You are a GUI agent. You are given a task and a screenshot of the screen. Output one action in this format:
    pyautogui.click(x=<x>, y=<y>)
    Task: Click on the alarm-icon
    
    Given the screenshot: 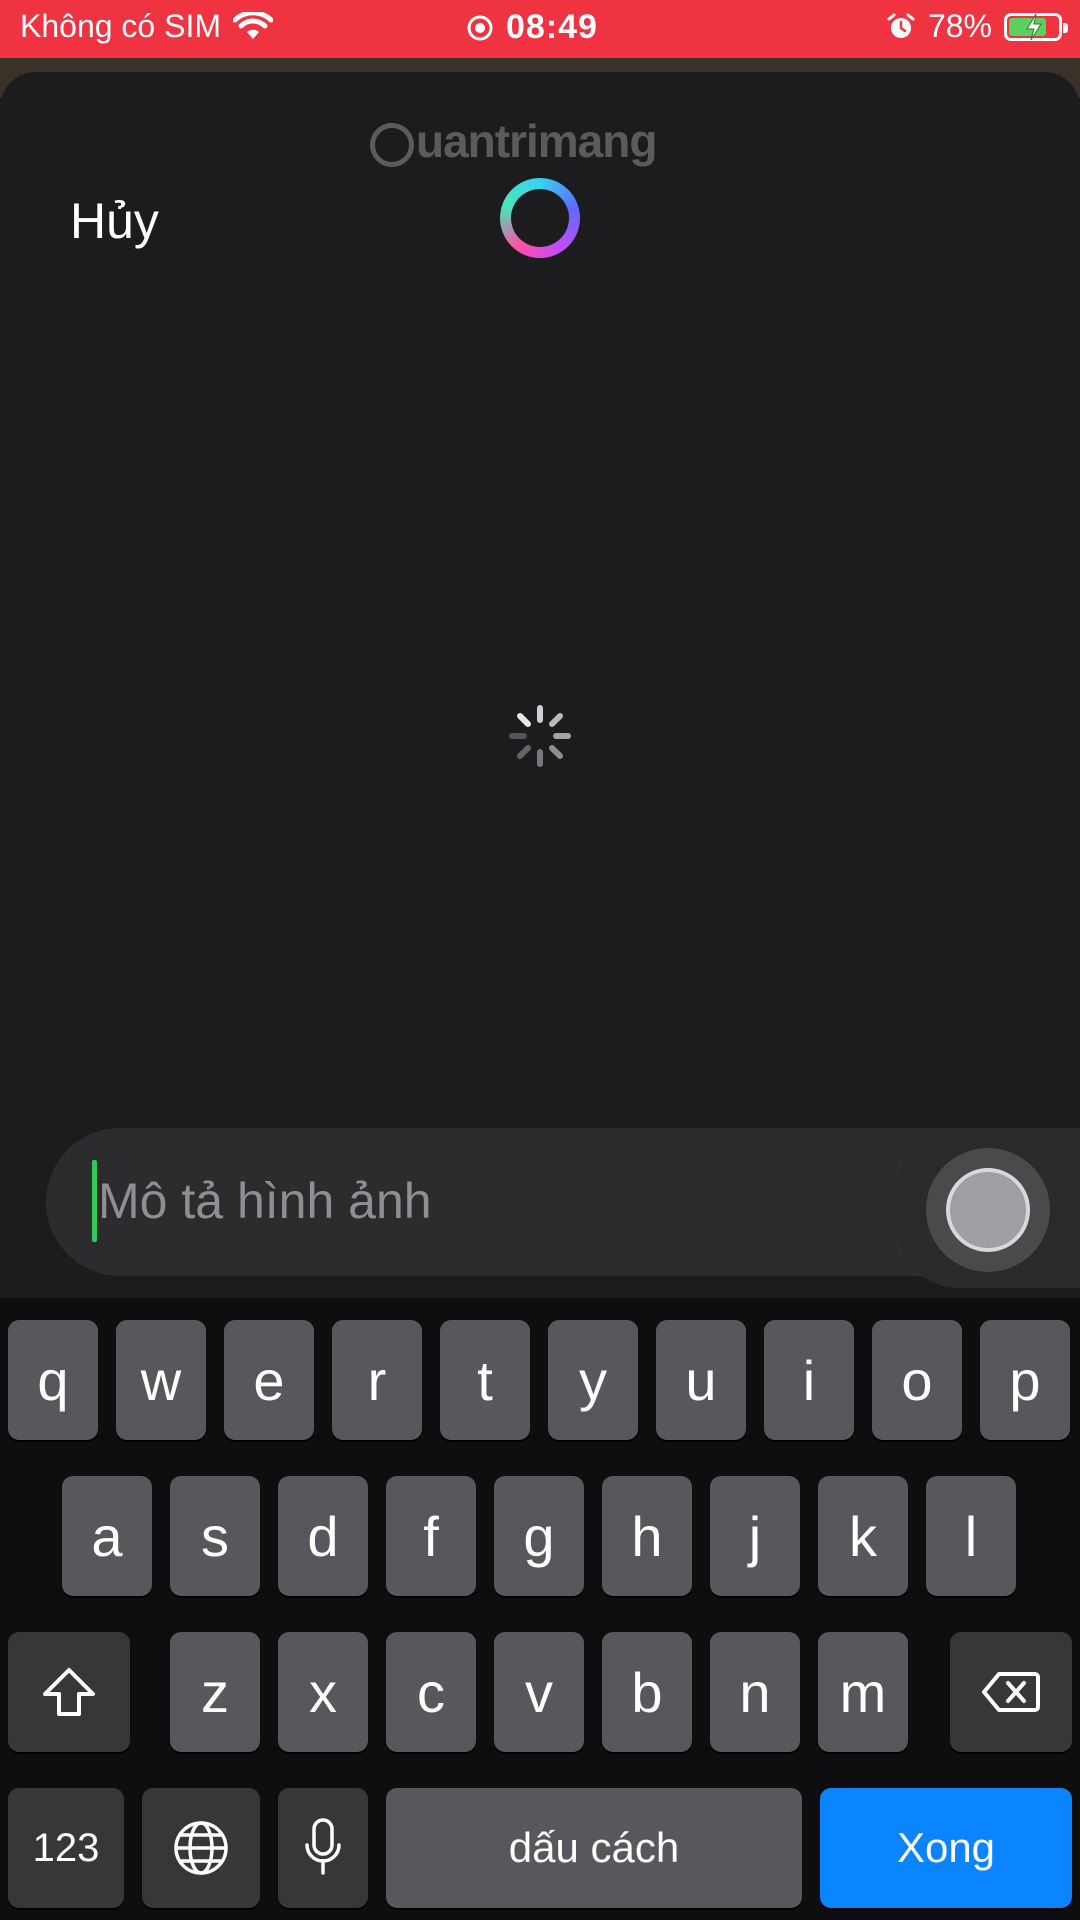 What is the action you would take?
    pyautogui.click(x=901, y=25)
    